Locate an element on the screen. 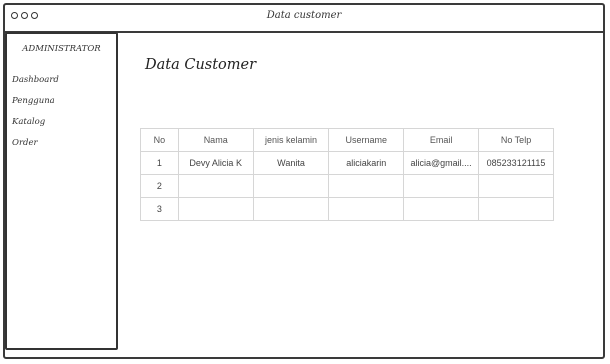 This screenshot has height=364, width=610. cell-no: 1 is located at coordinates (159, 163).